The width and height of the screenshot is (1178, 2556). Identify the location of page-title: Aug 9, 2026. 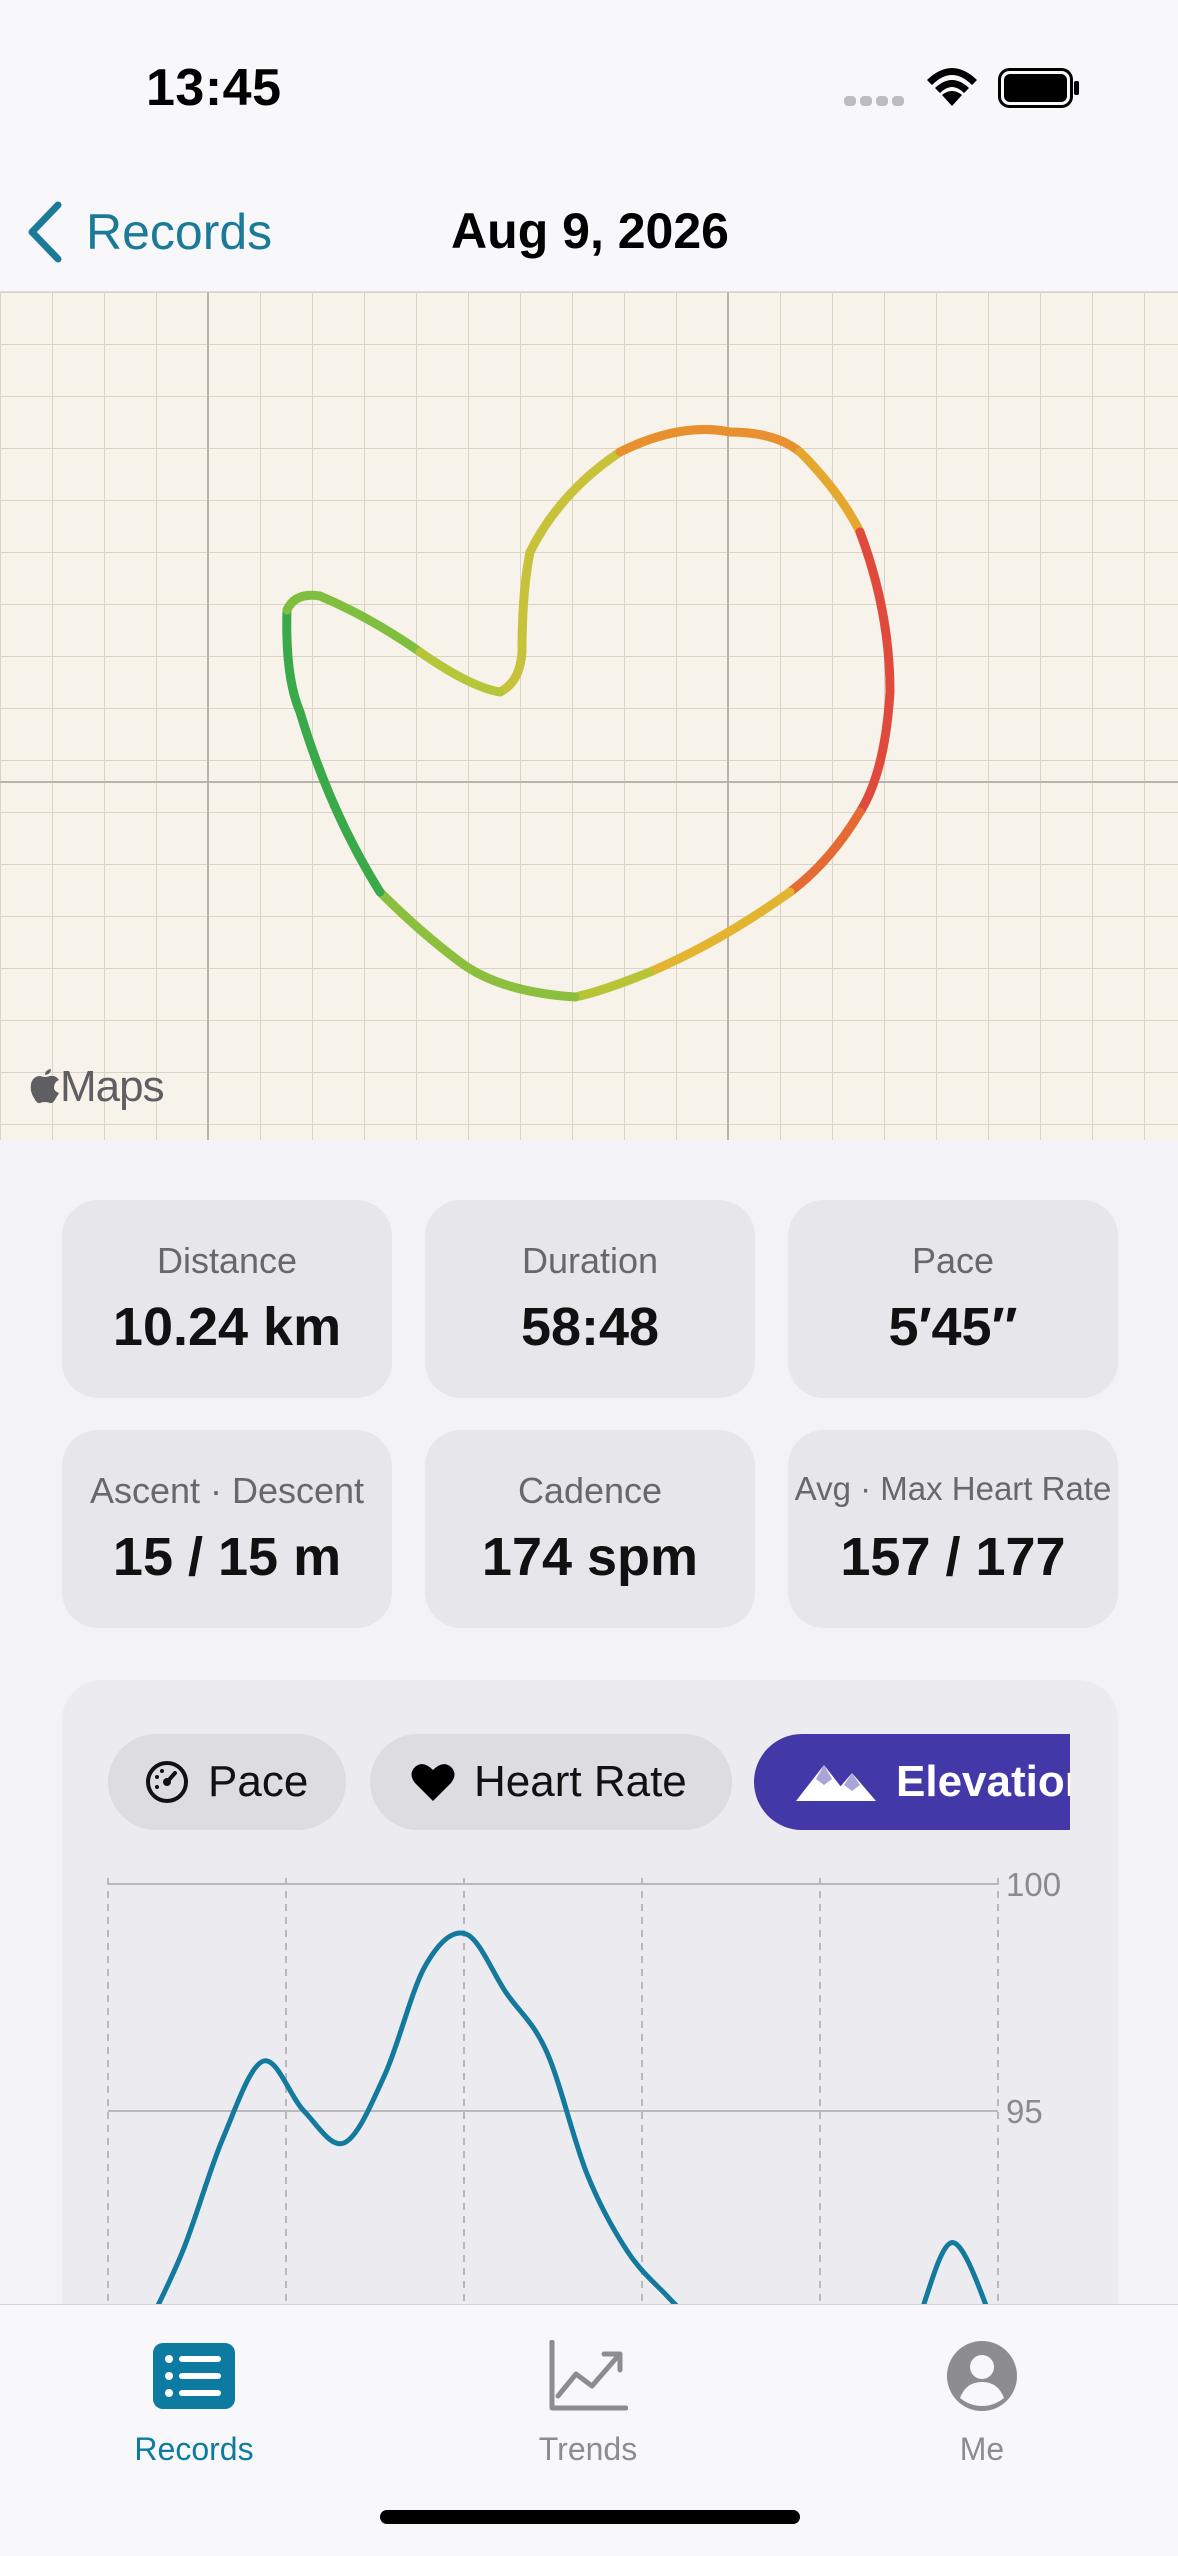
(590, 231).